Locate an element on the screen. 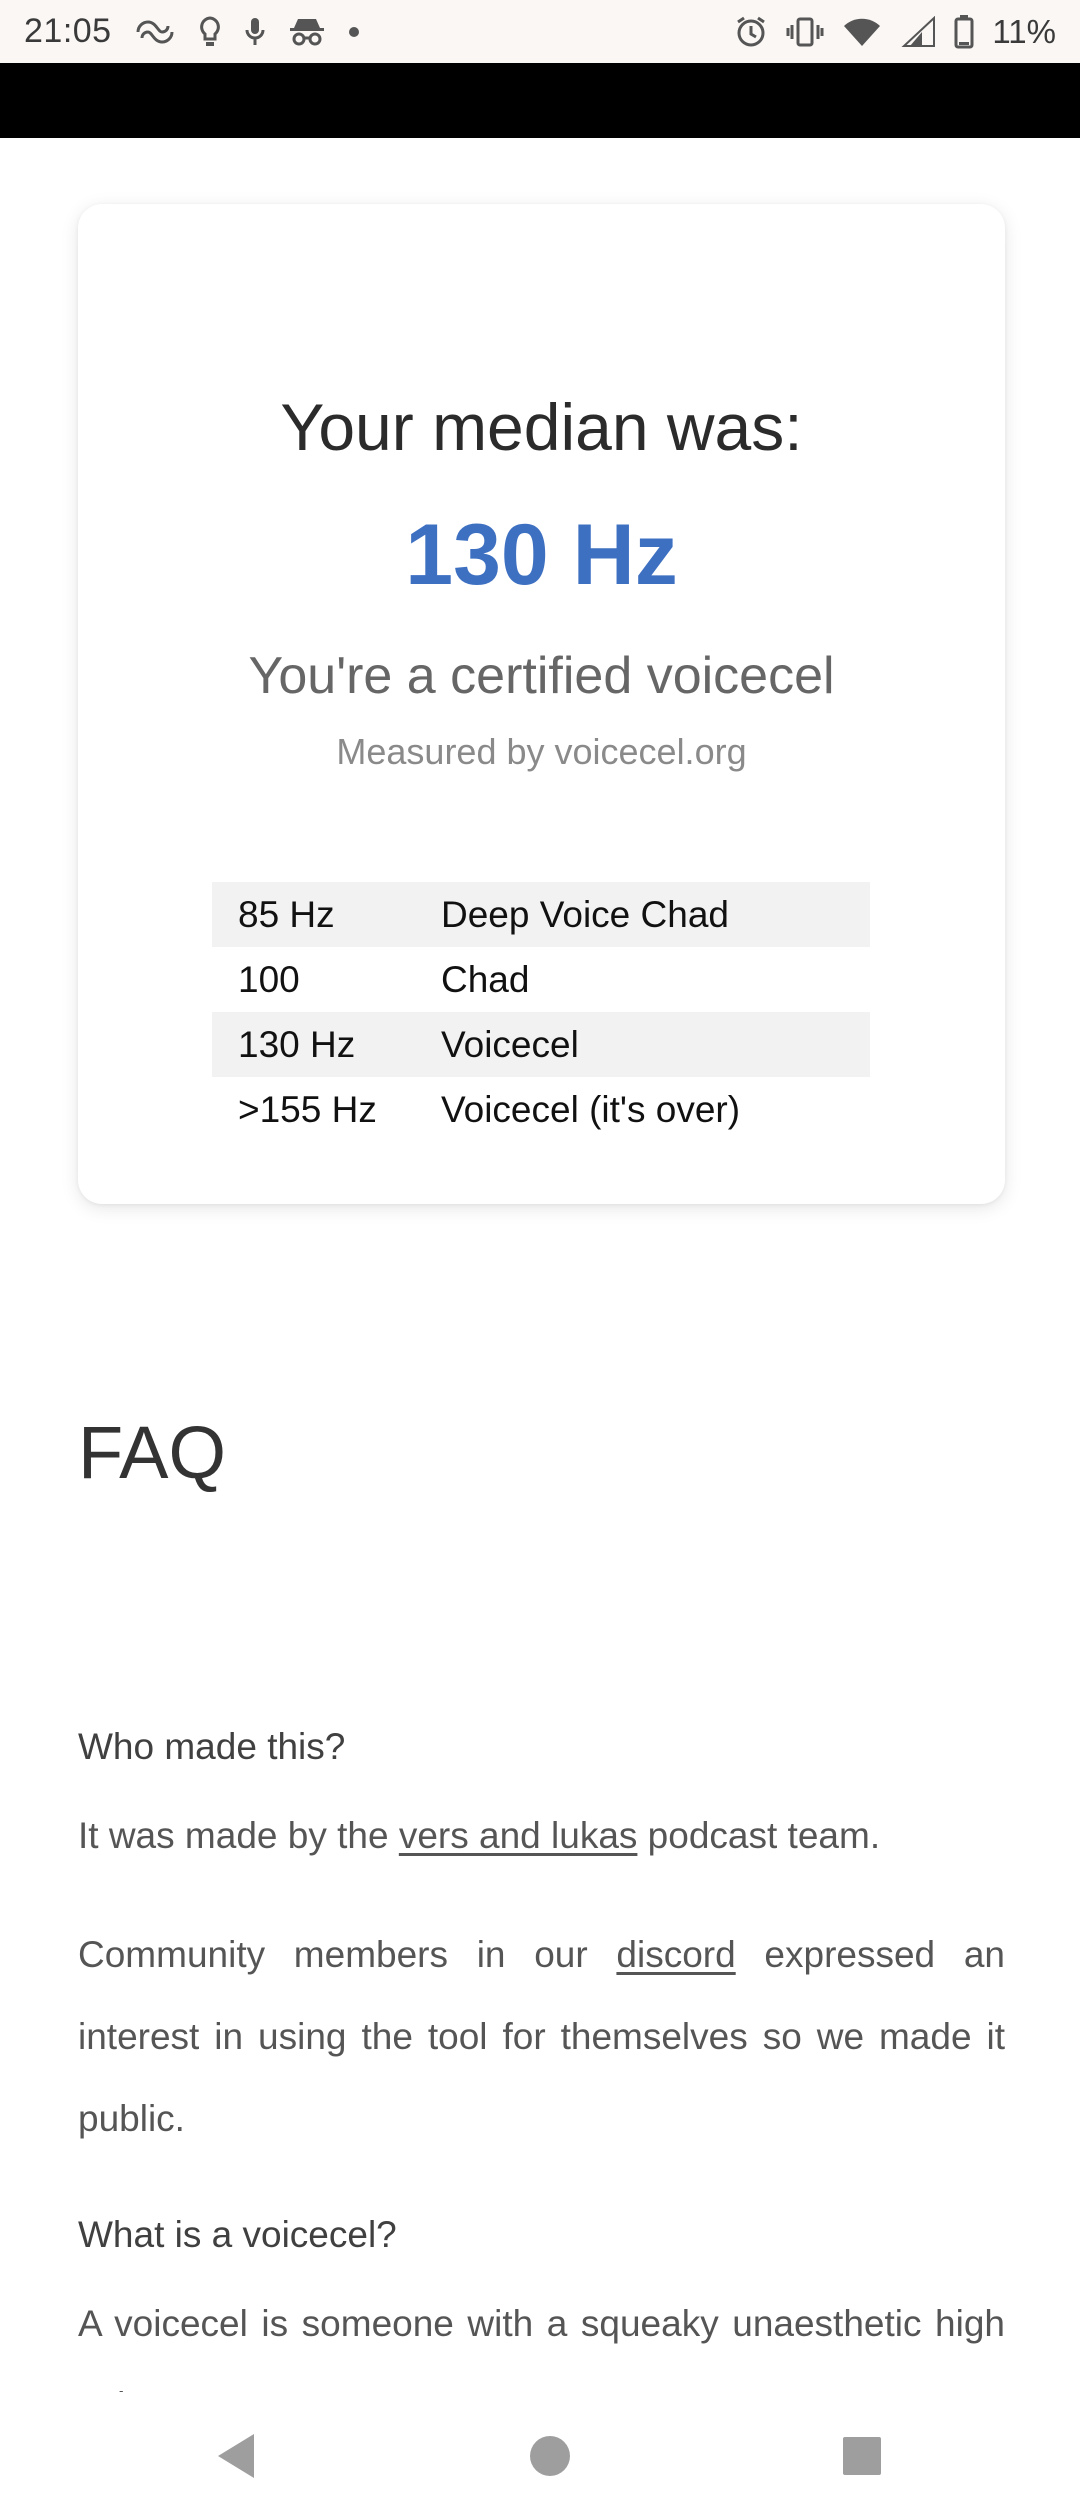 The image size is (1080, 2520). table-cell-frequency: 85 Hz is located at coordinates (326, 914).